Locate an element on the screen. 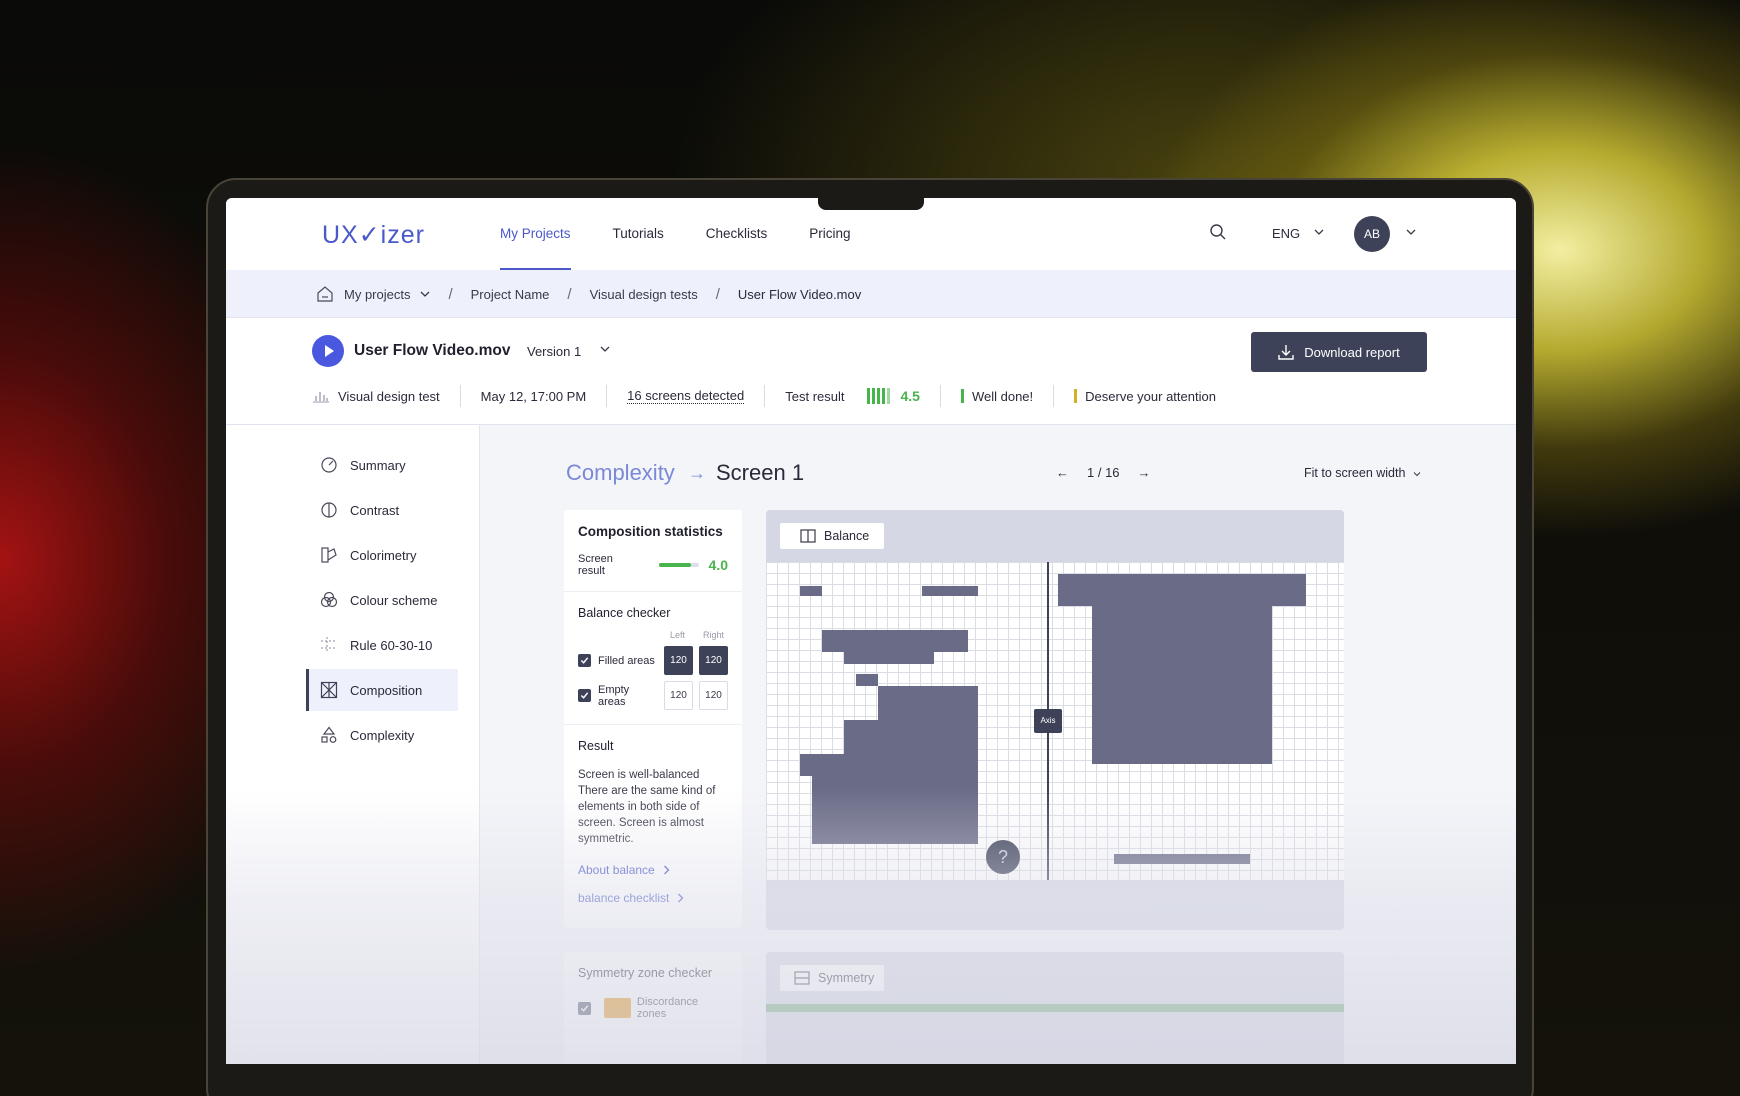 The height and width of the screenshot is (1096, 1740). sidebar-item-label: Summary is located at coordinates (378, 465).